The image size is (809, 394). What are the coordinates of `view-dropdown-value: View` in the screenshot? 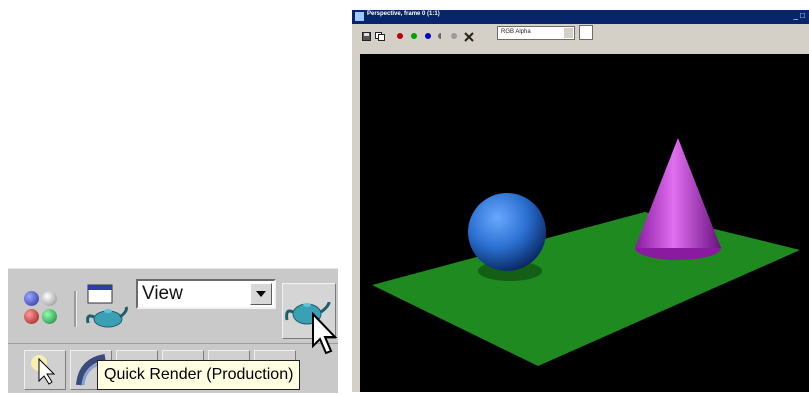 It's located at (162, 293).